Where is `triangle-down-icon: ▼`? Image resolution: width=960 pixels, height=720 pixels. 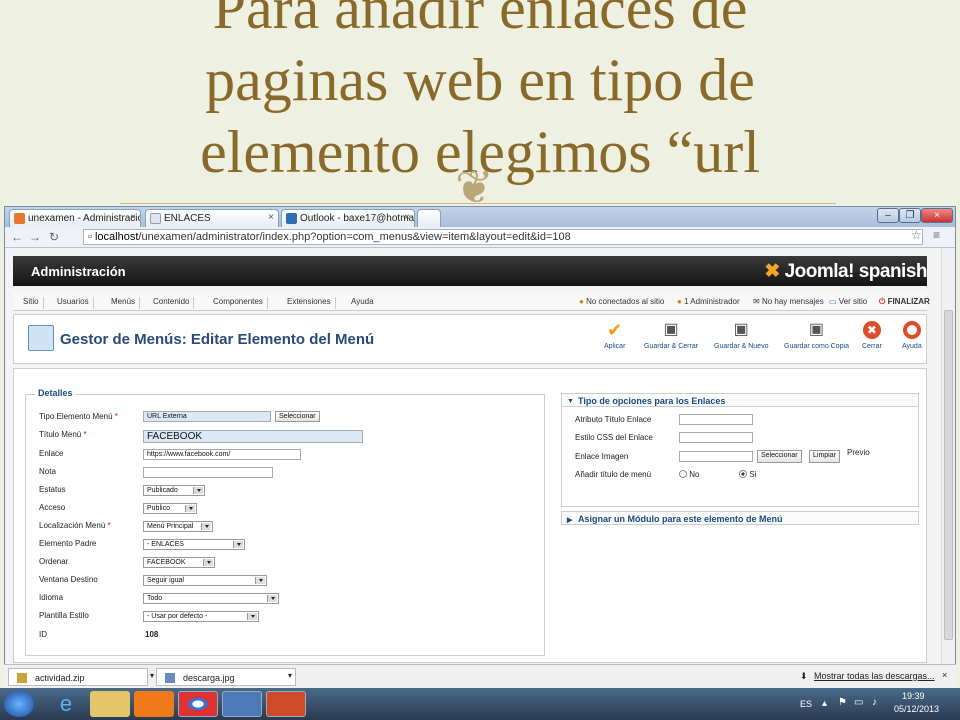
triangle-down-icon: ▼ is located at coordinates (570, 401).